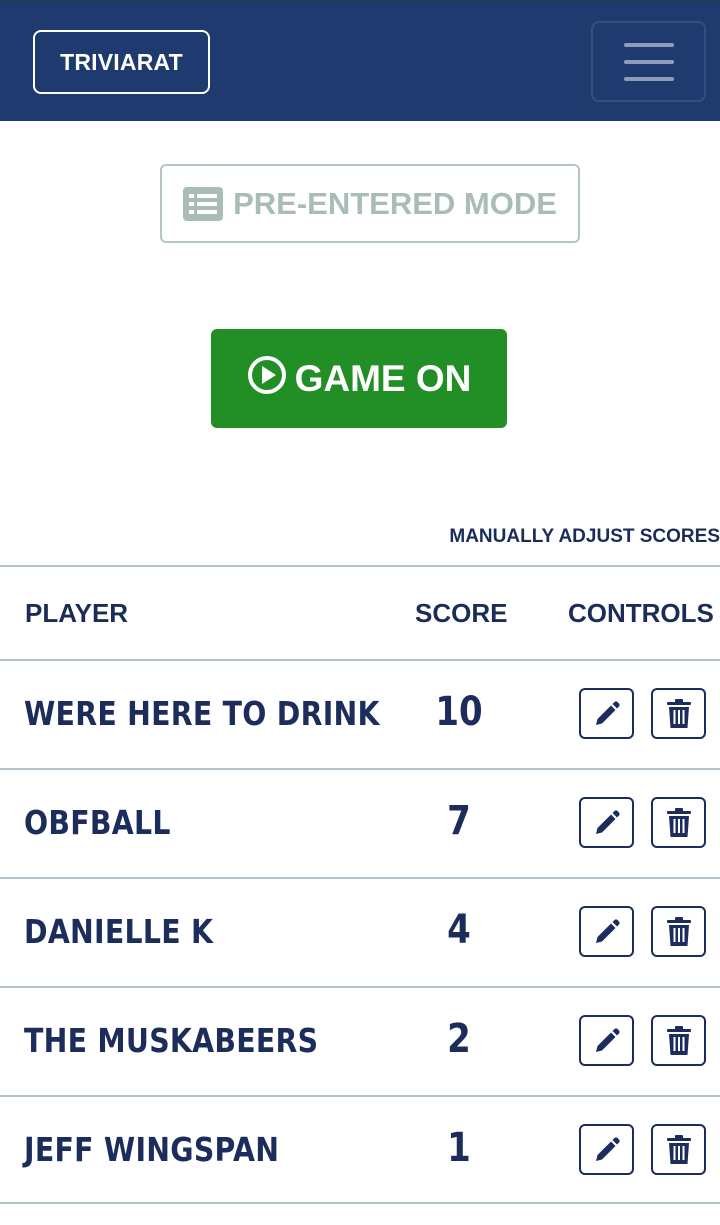 This screenshot has width=720, height=1225. What do you see at coordinates (383, 378) in the screenshot?
I see `game-on-label: GAME ON` at bounding box center [383, 378].